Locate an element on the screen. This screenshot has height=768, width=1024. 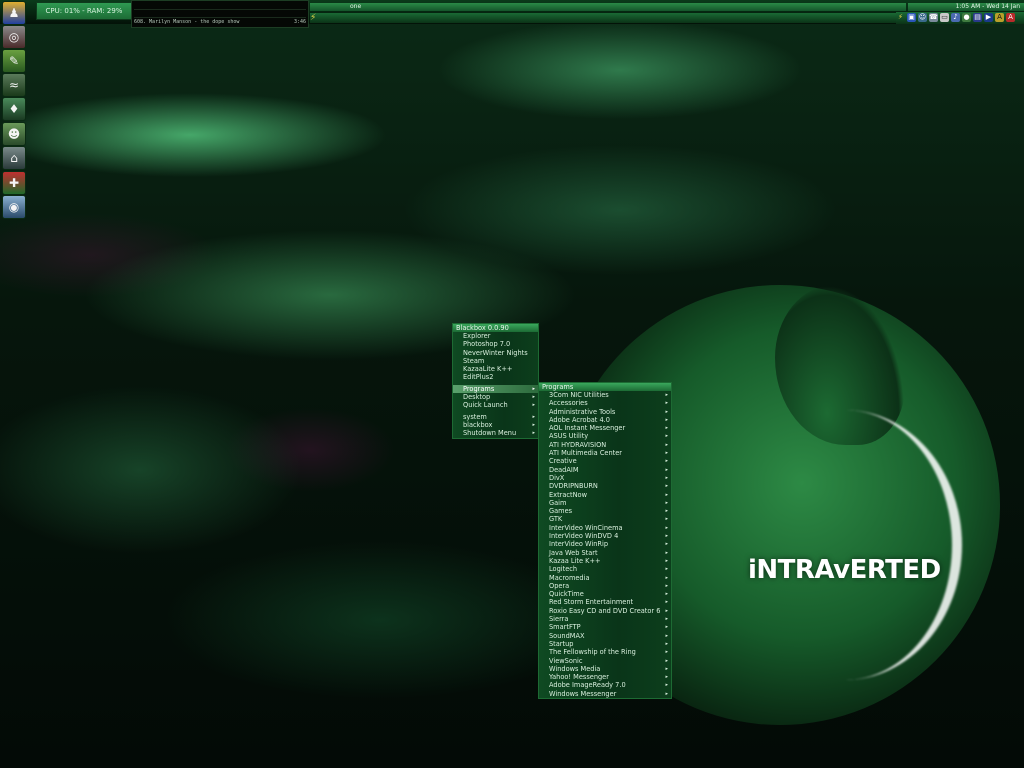
programs-menu-item: The Fellowship of the Ring ▸ is located at coordinates (605, 652).